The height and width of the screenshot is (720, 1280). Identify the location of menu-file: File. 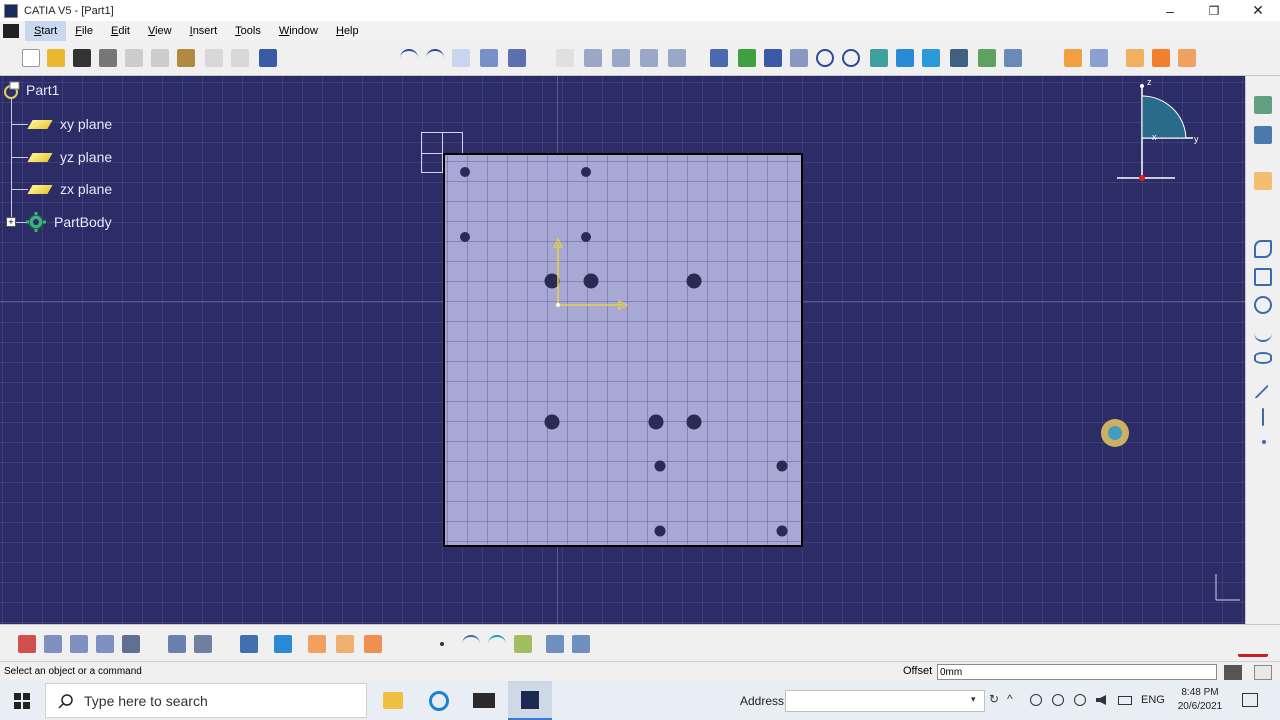
(84, 31).